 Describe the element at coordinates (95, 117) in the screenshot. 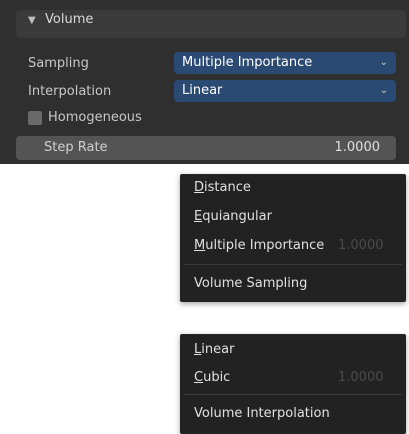

I see `homogeneous-label: Homogeneous` at that location.